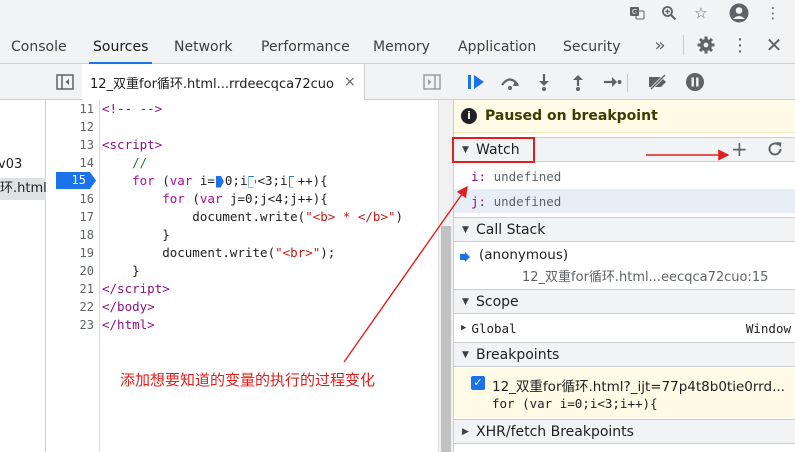 Image resolution: width=795 pixels, height=452 pixels. What do you see at coordinates (70, 217) in the screenshot?
I see `line-number: 17` at bounding box center [70, 217].